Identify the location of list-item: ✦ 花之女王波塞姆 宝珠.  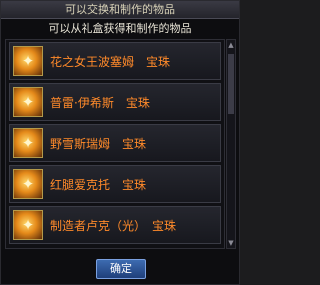
(115, 61).